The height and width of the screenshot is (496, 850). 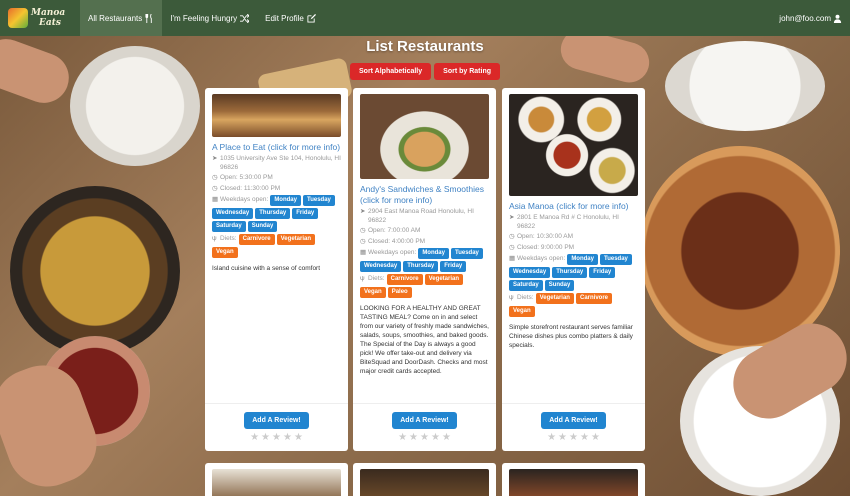 What do you see at coordinates (424, 286) in the screenshot?
I see `diet-tags: ψ Diets: Carnivore Vegetarian Vegan Paleo` at bounding box center [424, 286].